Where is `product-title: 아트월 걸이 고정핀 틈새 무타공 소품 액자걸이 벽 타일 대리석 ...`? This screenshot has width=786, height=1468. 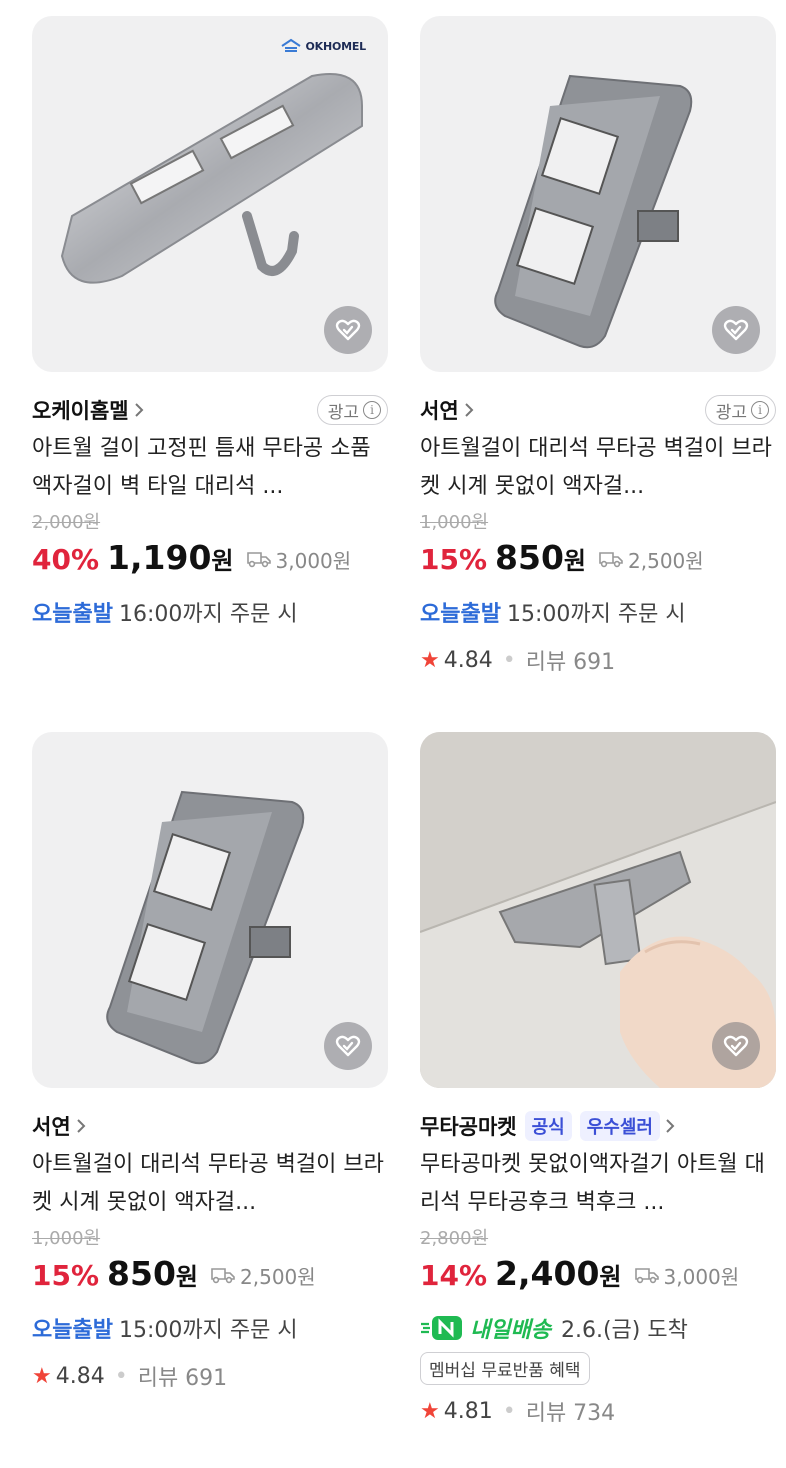
product-title: 아트월 걸이 고정핀 틈새 무타공 소품 액자걸이 벽 타일 대리석 ... is located at coordinates (210, 468).